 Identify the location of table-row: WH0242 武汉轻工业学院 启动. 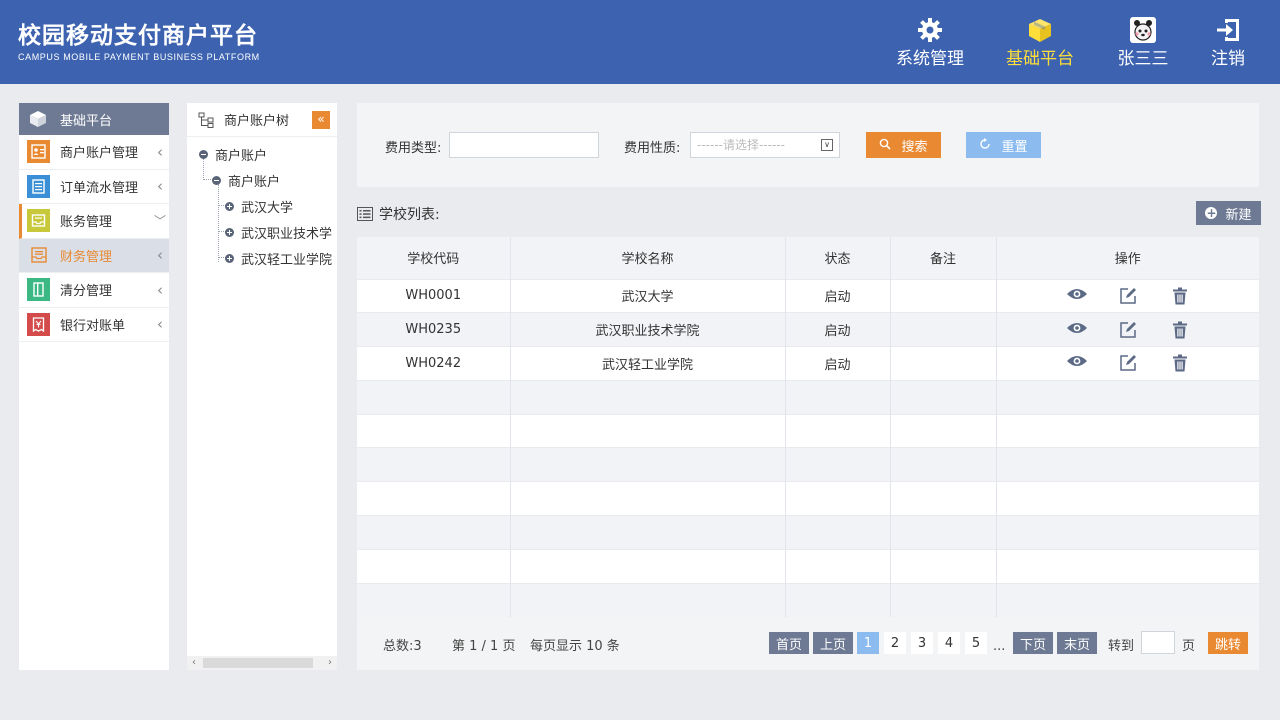
(808, 363).